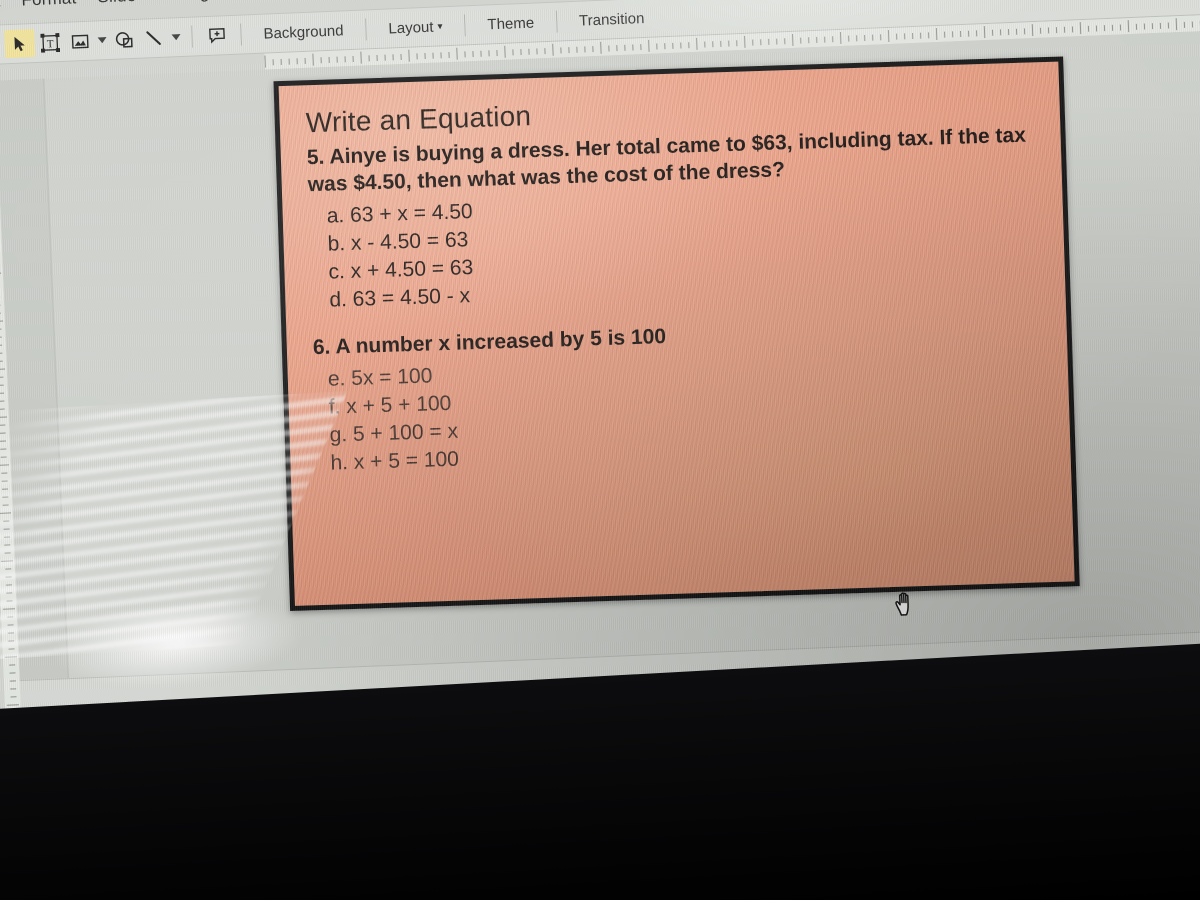 This screenshot has height=900, width=1200. I want to click on menu-item-slide: Slide, so click(117, 3).